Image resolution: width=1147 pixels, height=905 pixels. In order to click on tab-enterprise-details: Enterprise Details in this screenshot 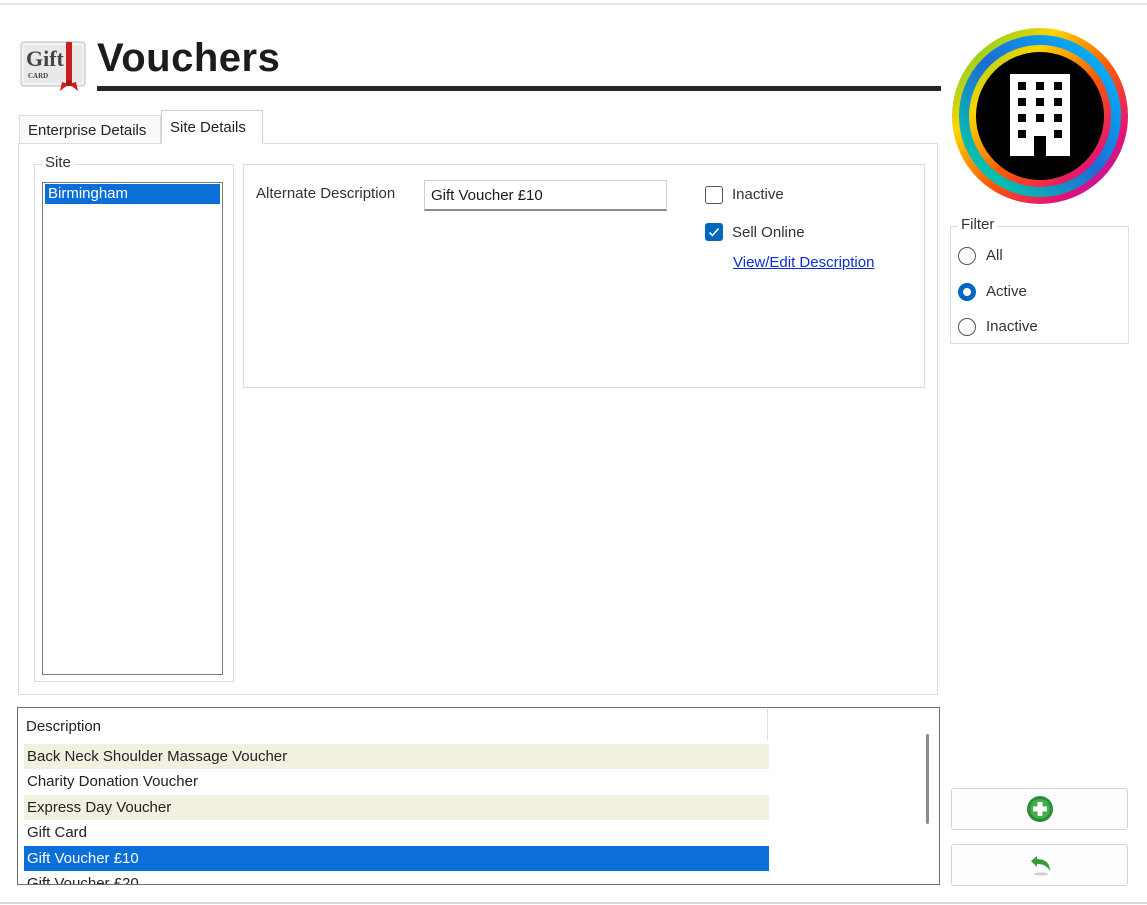, I will do `click(90, 130)`.